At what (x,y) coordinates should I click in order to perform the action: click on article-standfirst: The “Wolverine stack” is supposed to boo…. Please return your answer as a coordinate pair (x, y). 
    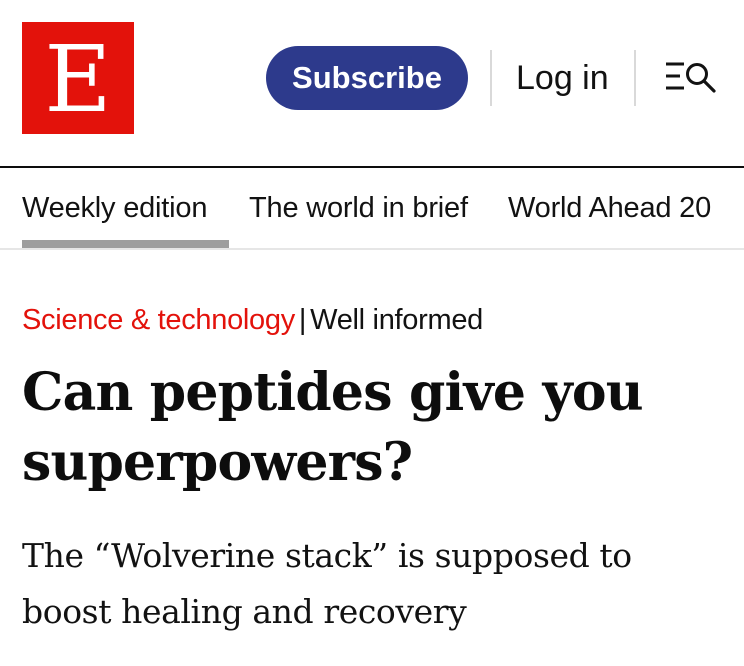
    Looking at the image, I should click on (327, 583).